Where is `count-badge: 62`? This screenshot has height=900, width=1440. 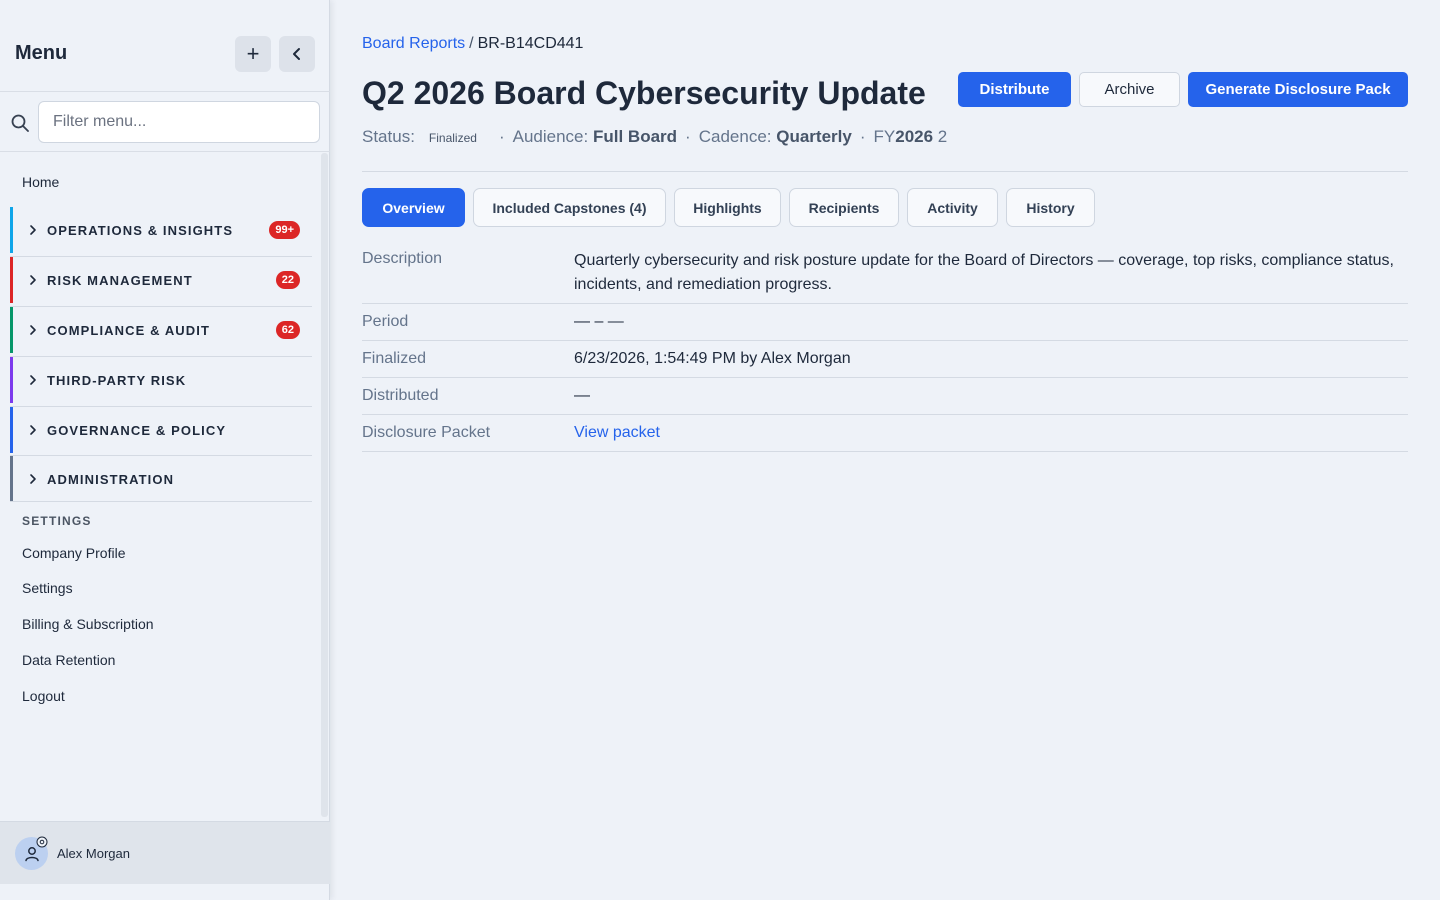
count-badge: 62 is located at coordinates (287, 330).